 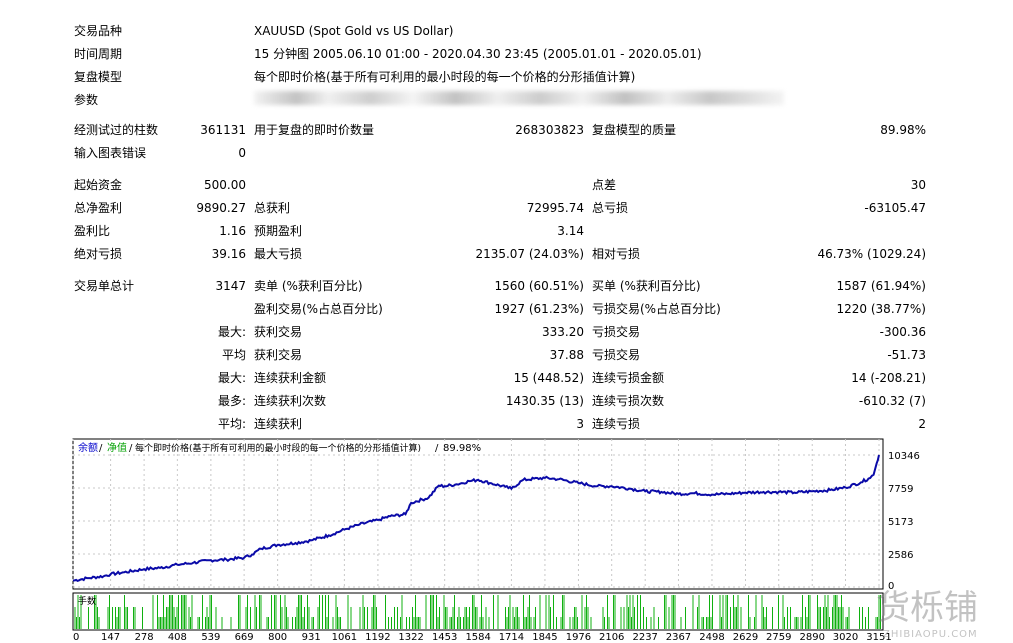 What do you see at coordinates (678, 637) in the screenshot?
I see `x-tick-label: 2367` at bounding box center [678, 637].